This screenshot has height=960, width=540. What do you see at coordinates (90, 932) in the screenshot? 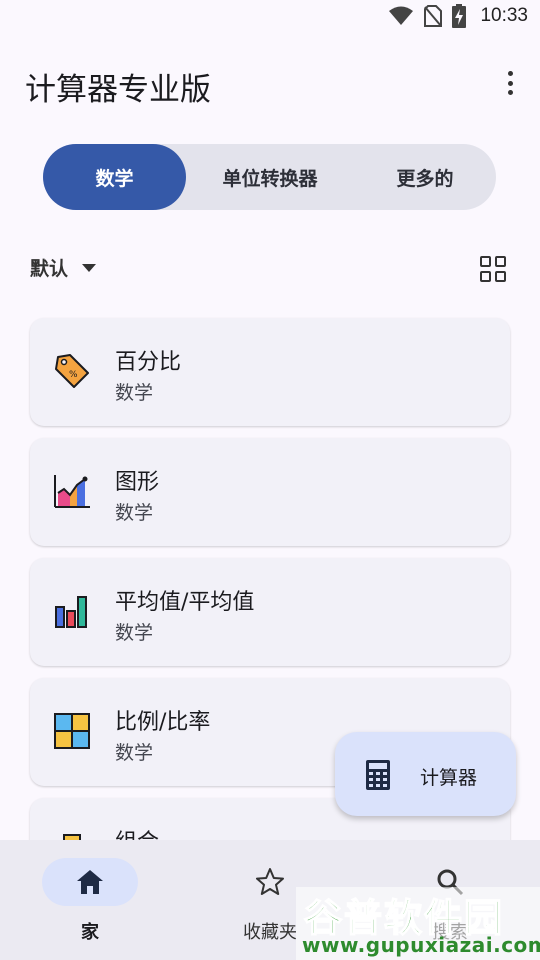
I see `nav-label-home: 家` at bounding box center [90, 932].